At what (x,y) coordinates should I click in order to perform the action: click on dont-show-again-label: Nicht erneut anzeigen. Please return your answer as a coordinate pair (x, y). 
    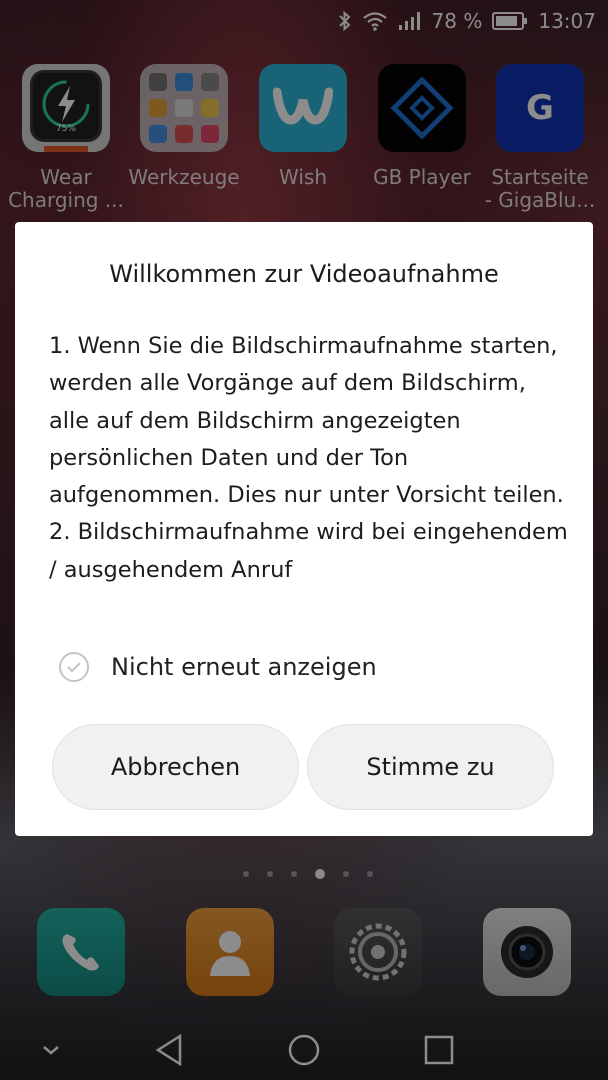
    Looking at the image, I should click on (244, 667).